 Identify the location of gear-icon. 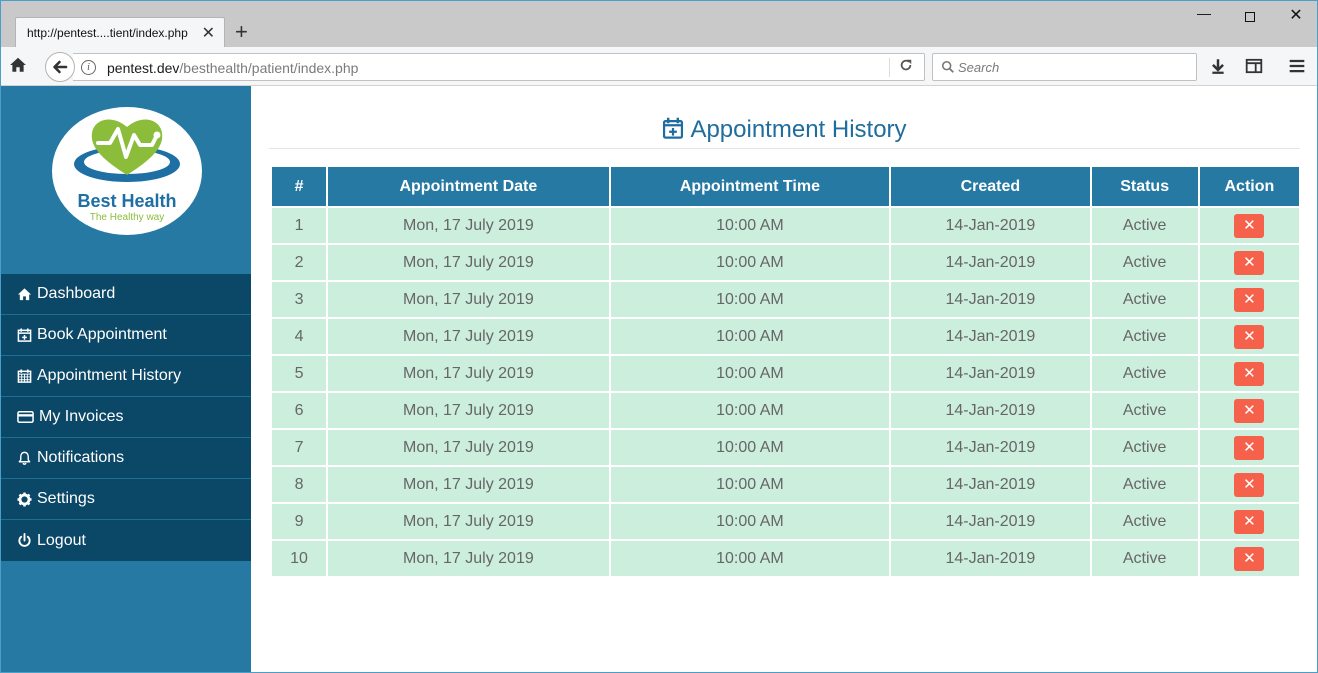
(24, 499).